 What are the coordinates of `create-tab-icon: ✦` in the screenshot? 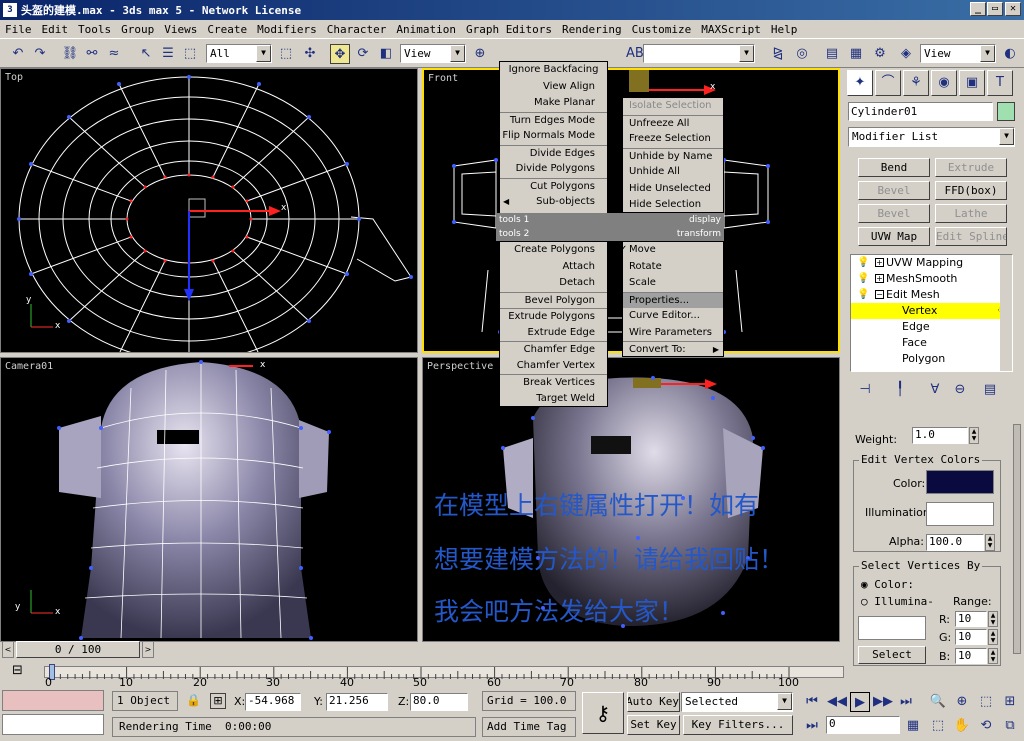 It's located at (860, 83).